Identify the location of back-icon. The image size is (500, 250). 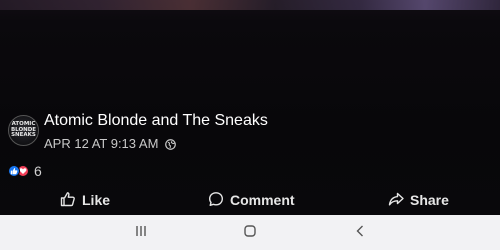
(360, 233).